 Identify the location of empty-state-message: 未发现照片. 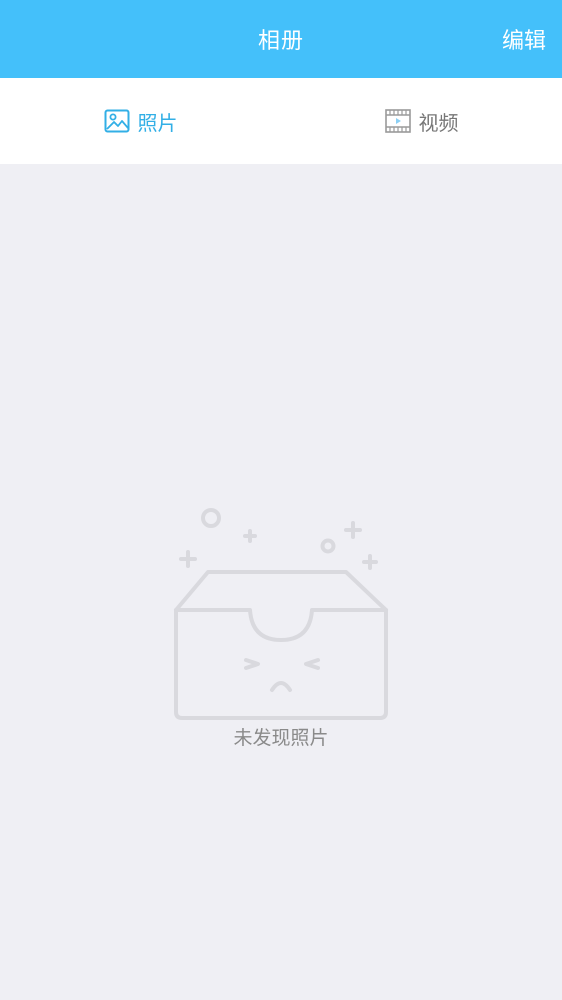
(281, 738).